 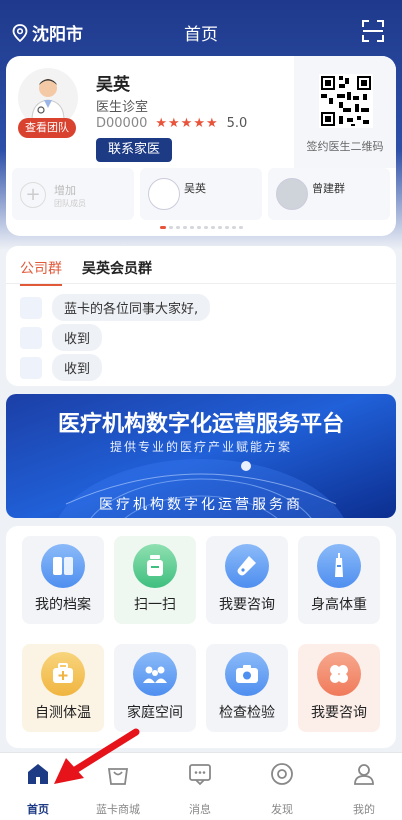 I want to click on doctor-id-row: D00000 ★★★★★ 5.0, so click(x=171, y=123).